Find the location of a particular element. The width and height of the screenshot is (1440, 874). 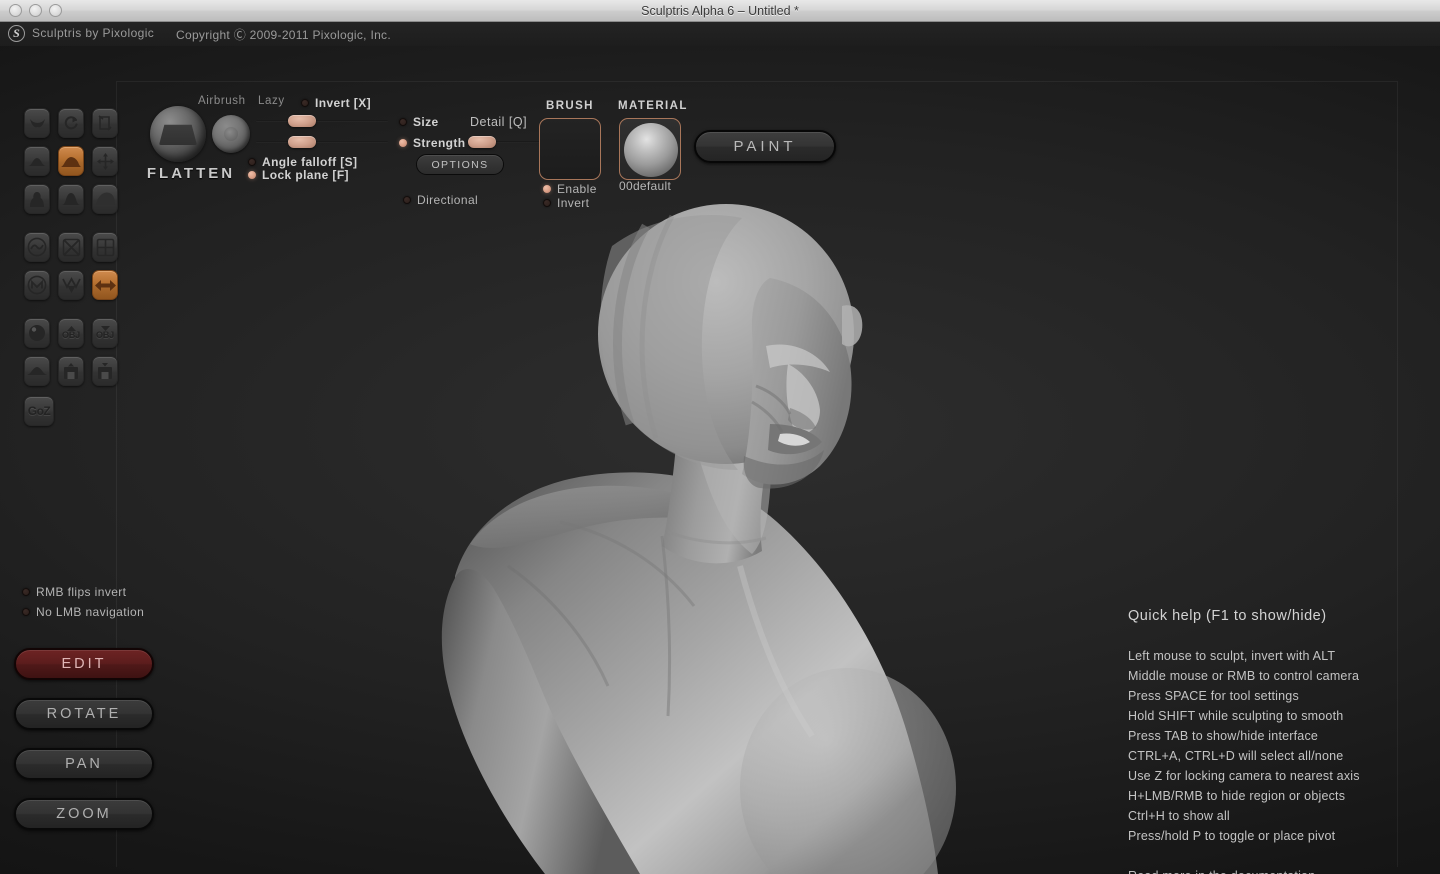

tool-mirror-mask is located at coordinates (37, 285).